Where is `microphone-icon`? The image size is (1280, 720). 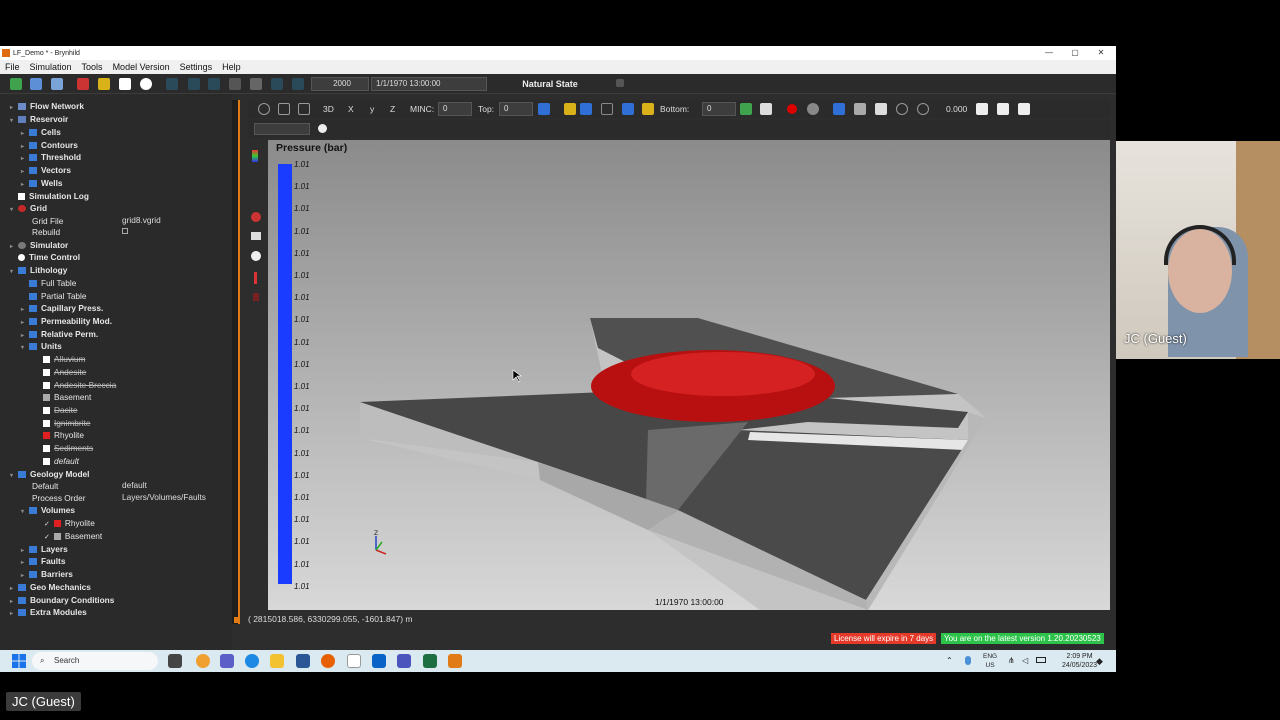 microphone-icon is located at coordinates (968, 660).